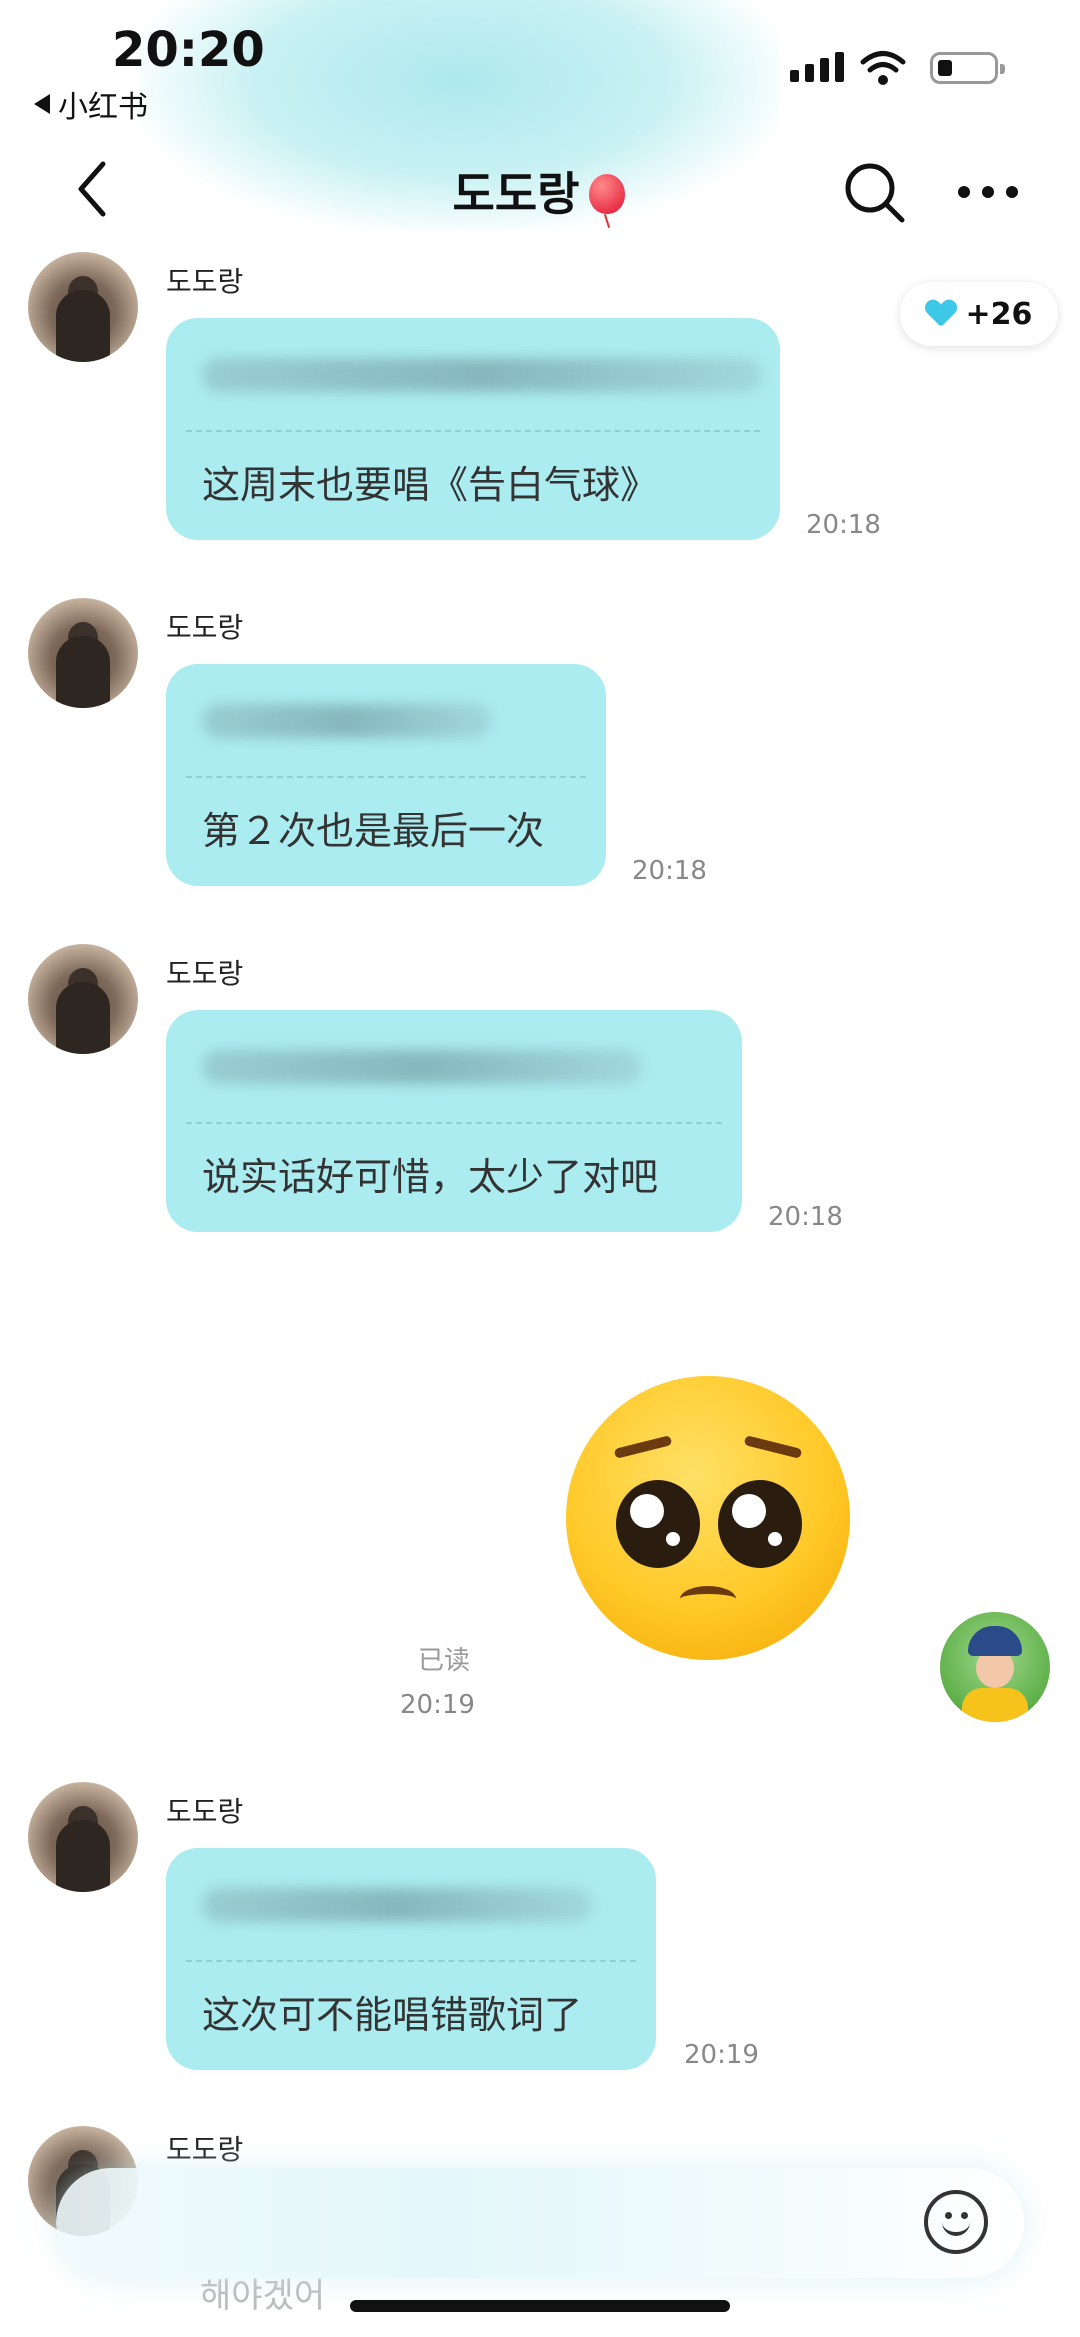 The image size is (1080, 2337). What do you see at coordinates (941, 314) in the screenshot?
I see `heart-icon` at bounding box center [941, 314].